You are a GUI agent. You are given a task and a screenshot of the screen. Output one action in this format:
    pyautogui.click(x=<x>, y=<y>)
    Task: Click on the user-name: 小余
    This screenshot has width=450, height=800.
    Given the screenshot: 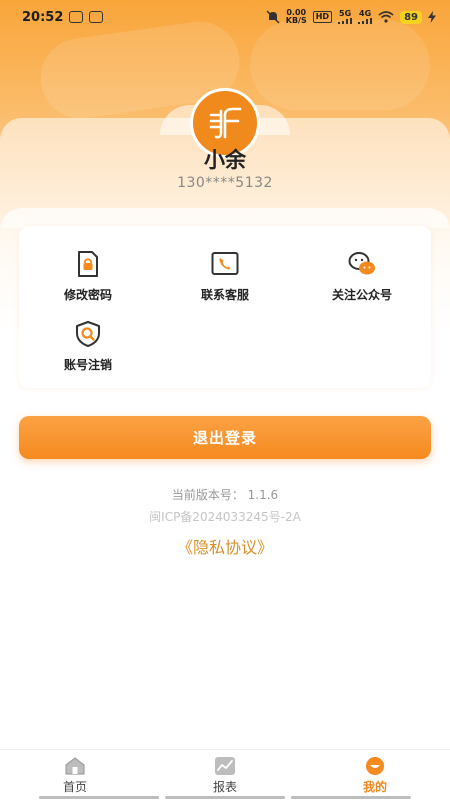 What is the action you would take?
    pyautogui.click(x=225, y=160)
    